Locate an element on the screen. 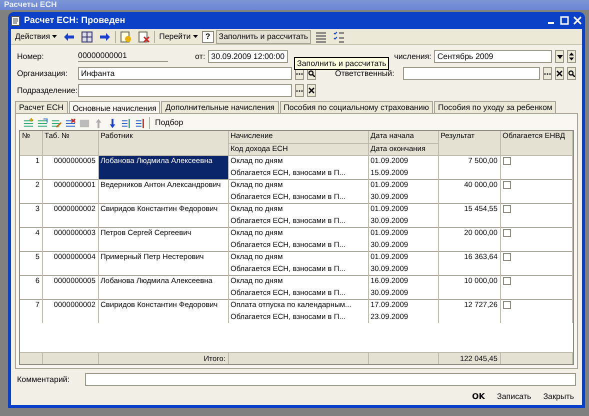  arrow-left-icon is located at coordinates (69, 36).